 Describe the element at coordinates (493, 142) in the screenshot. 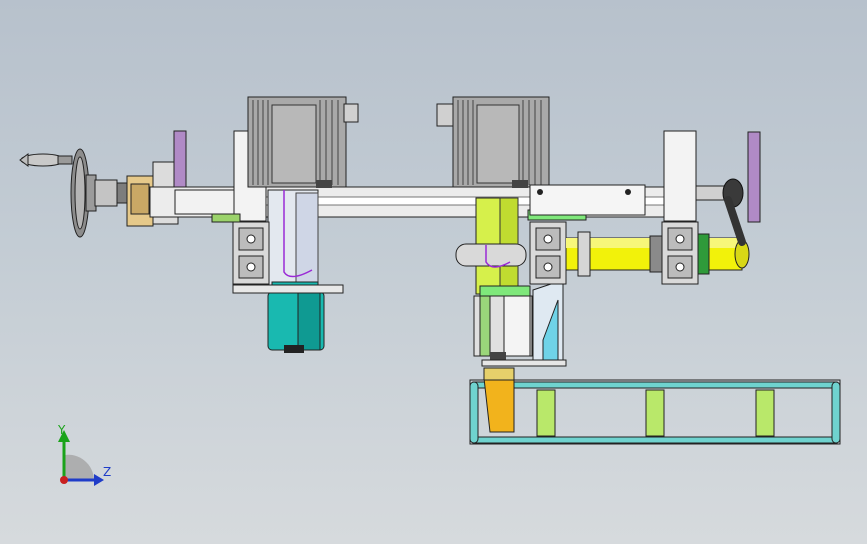

I see `right-stepper-motor` at that location.